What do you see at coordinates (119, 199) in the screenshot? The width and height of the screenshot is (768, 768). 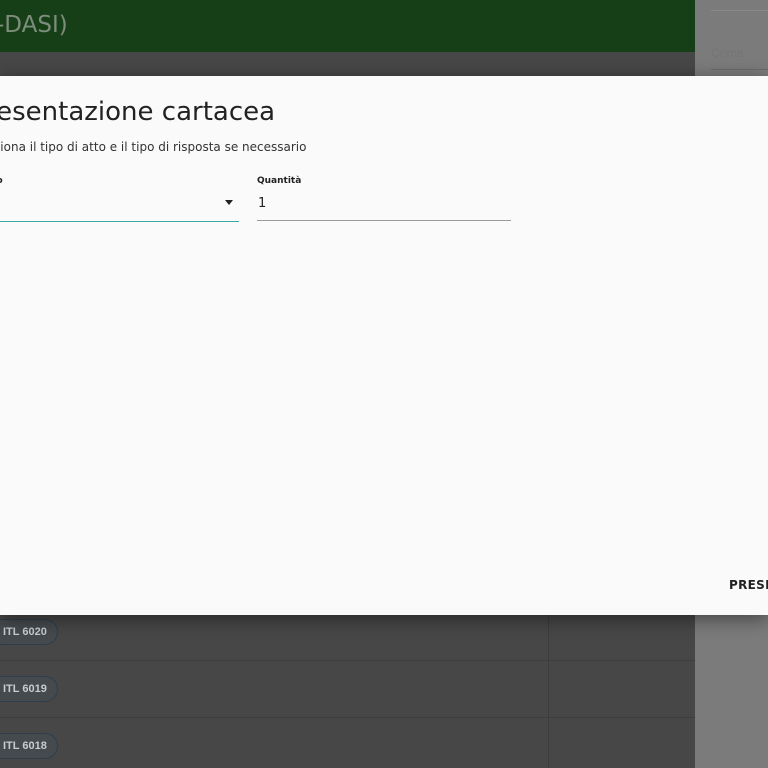 I see `tipo-select: po S` at bounding box center [119, 199].